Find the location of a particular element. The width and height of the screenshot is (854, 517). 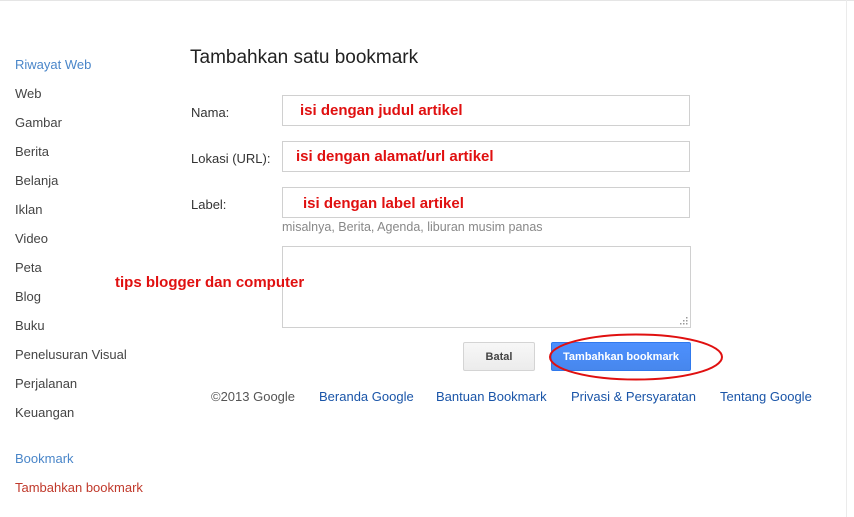

name-label: Nama: is located at coordinates (210, 112).